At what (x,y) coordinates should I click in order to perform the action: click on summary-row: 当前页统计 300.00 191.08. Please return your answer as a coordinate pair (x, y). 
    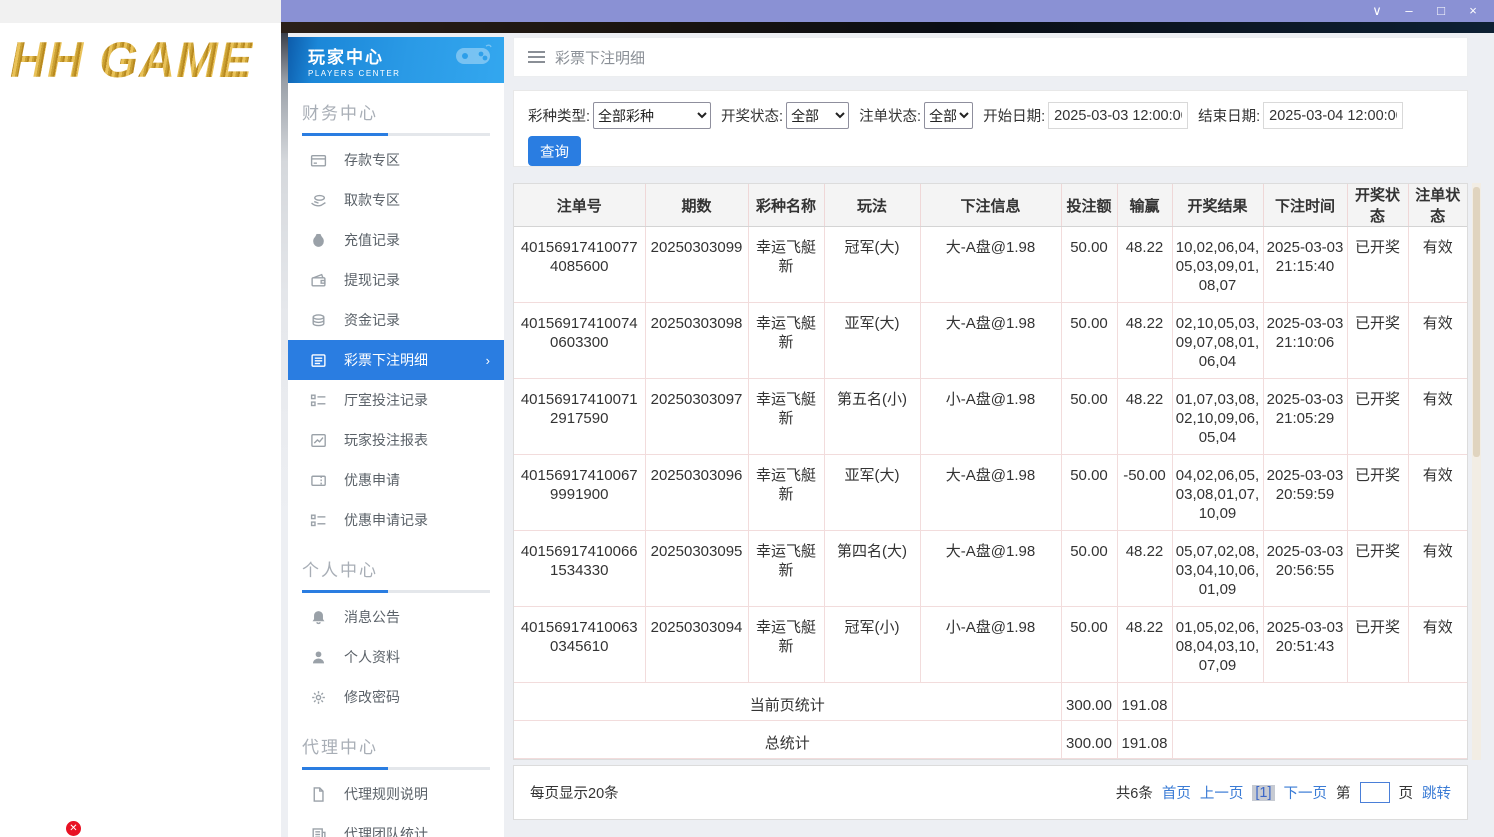
    Looking at the image, I should click on (990, 701).